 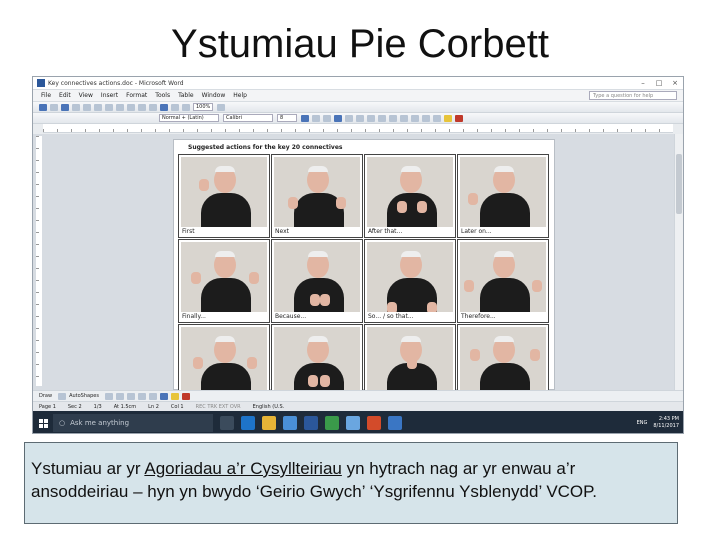 What do you see at coordinates (119, 396) in the screenshot?
I see `arrow-icon` at bounding box center [119, 396].